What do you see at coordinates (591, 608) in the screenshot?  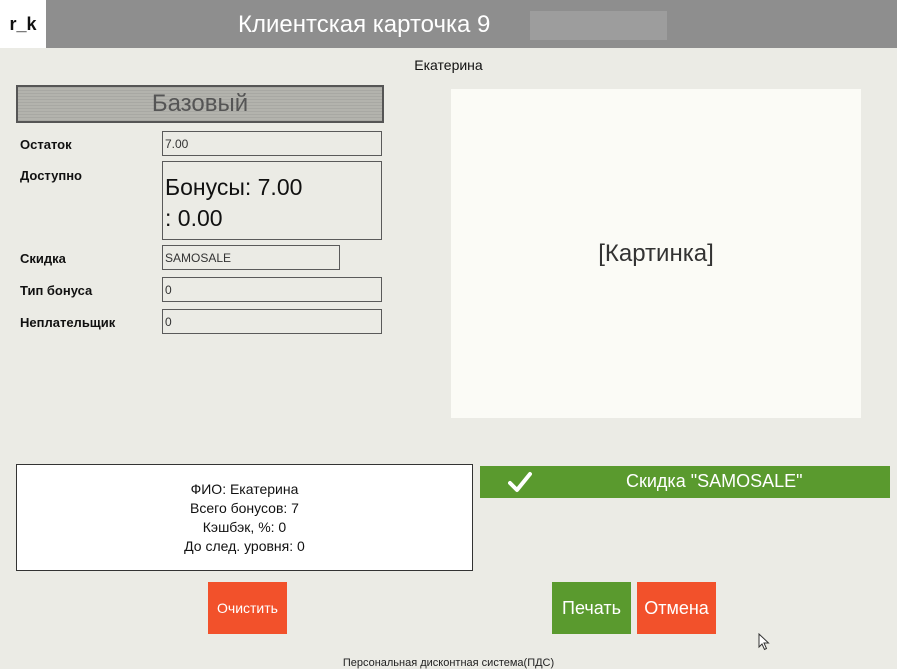 I see `print-button: Печать` at bounding box center [591, 608].